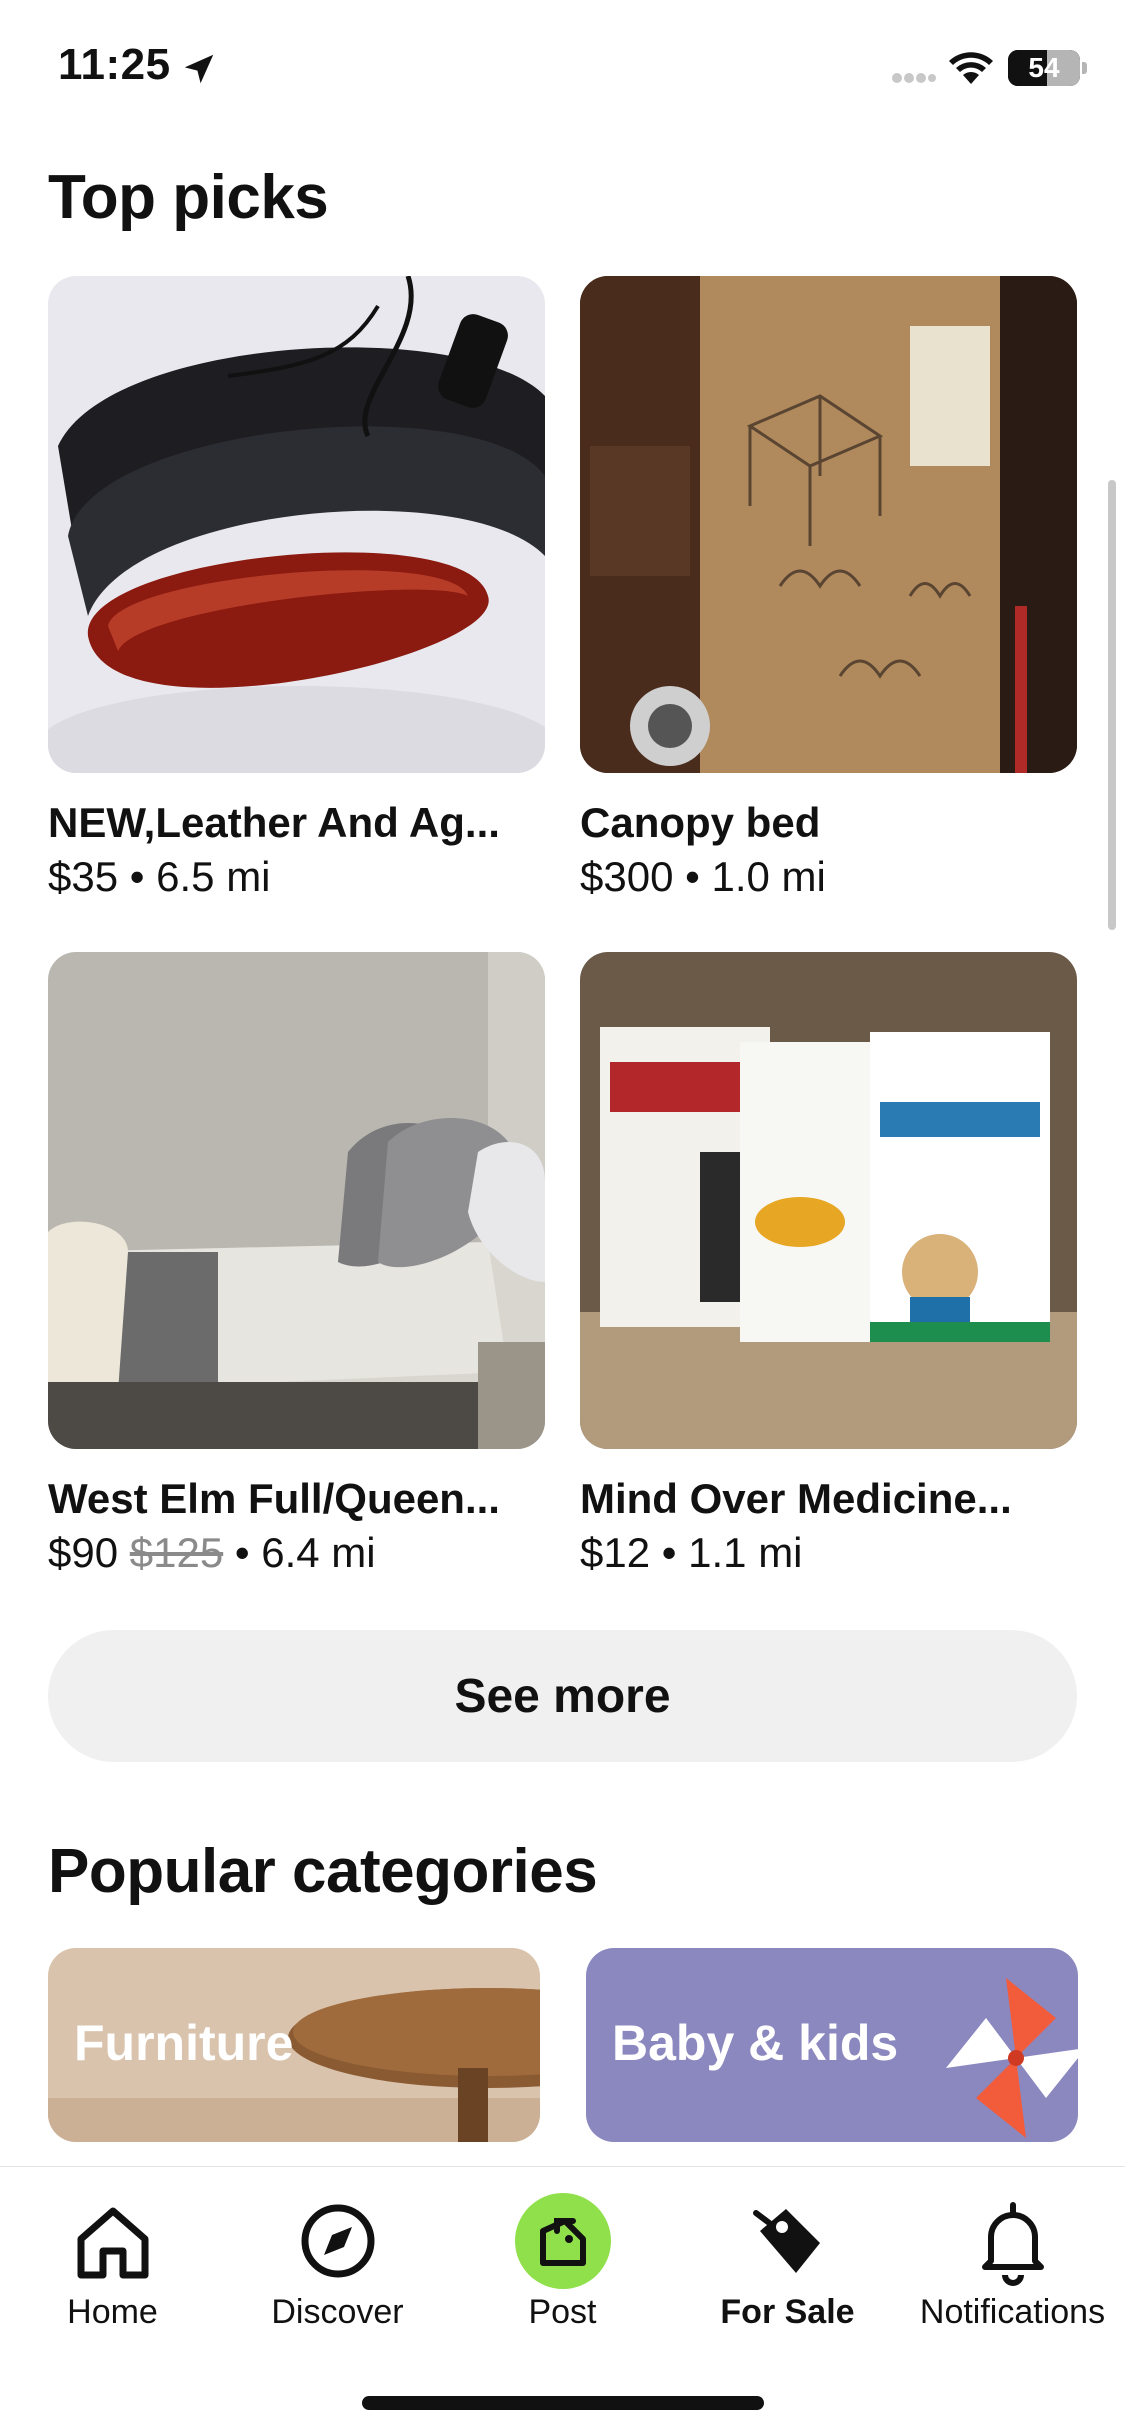 The image size is (1125, 2436). I want to click on category-baby-kids: Baby & kids, so click(832, 2045).